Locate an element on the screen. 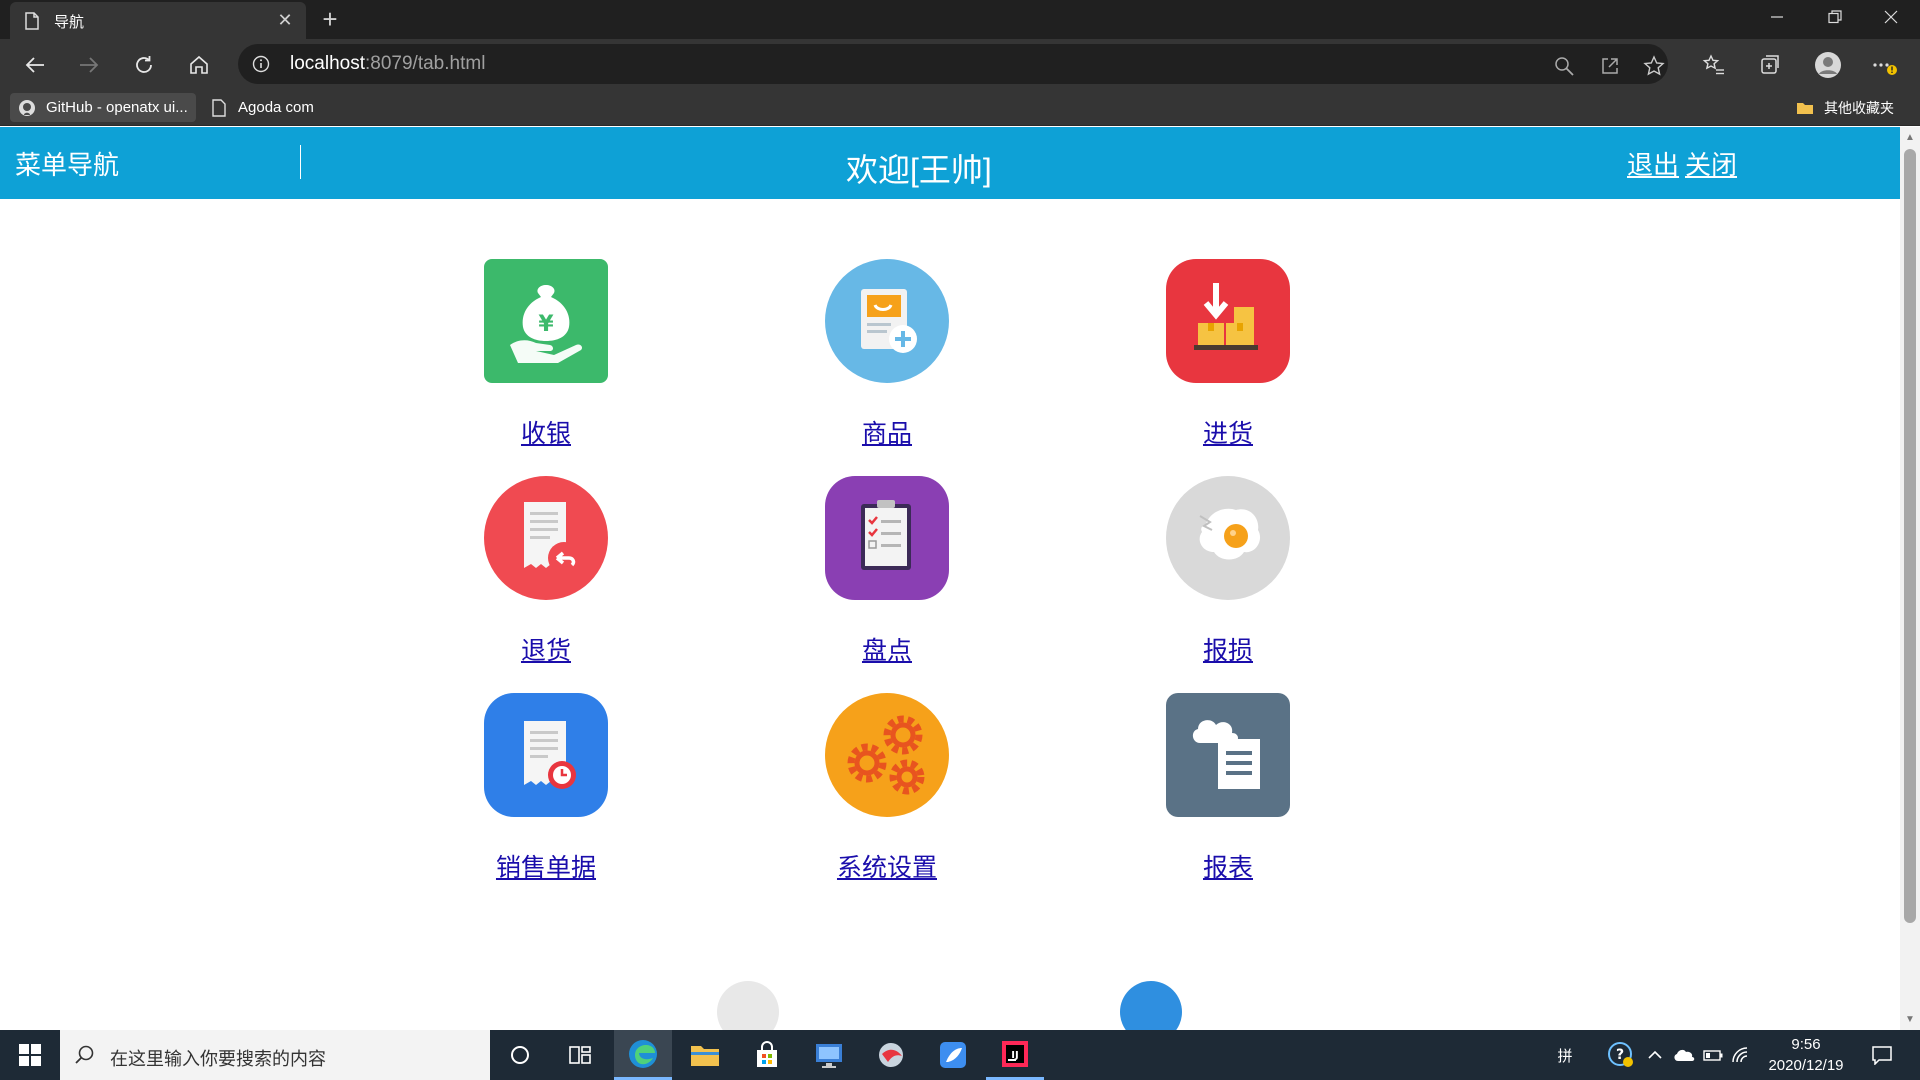 The width and height of the screenshot is (1920, 1080). taskbar-app-feather is located at coordinates (953, 1055).